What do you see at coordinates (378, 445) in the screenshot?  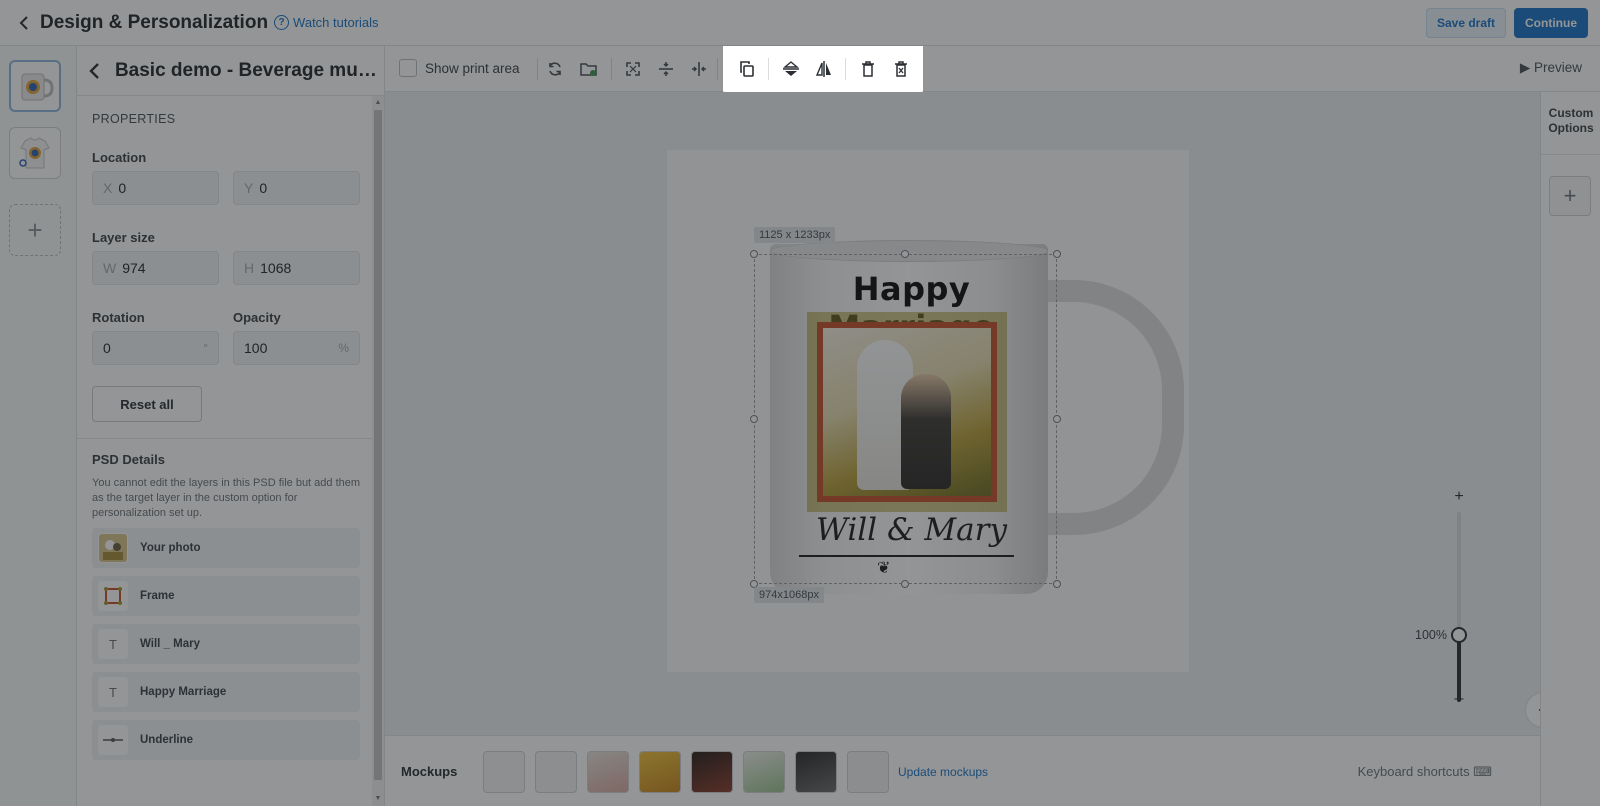 I see `scroll-thumb` at bounding box center [378, 445].